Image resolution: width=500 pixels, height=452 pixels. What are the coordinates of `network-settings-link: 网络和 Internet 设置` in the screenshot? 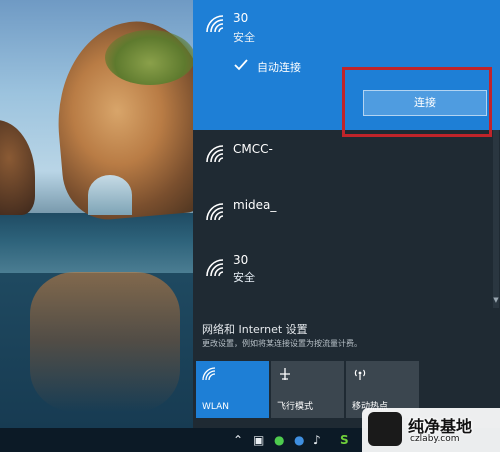 It's located at (255, 329).